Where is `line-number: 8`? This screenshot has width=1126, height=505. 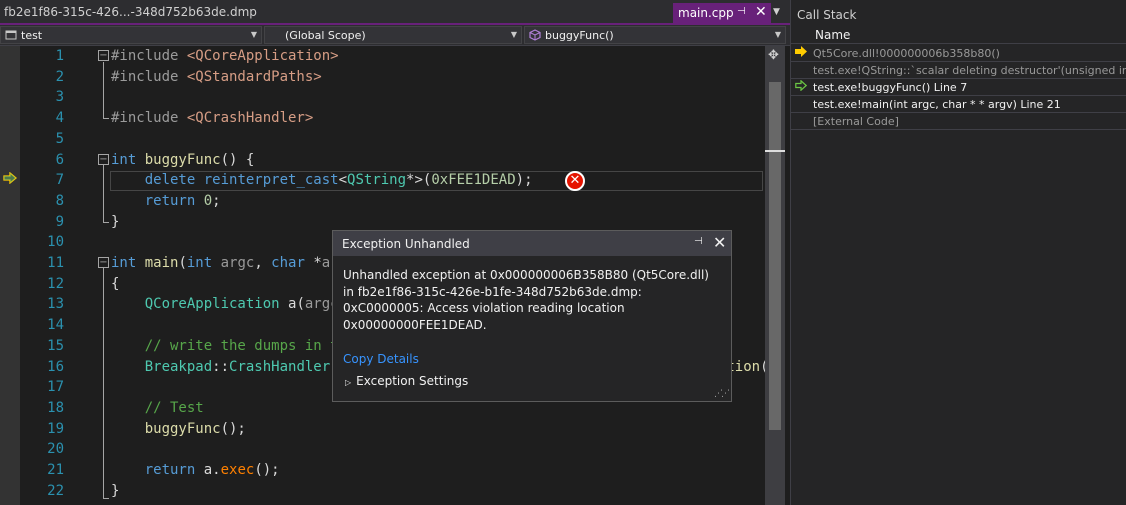 line-number: 8 is located at coordinates (59, 200).